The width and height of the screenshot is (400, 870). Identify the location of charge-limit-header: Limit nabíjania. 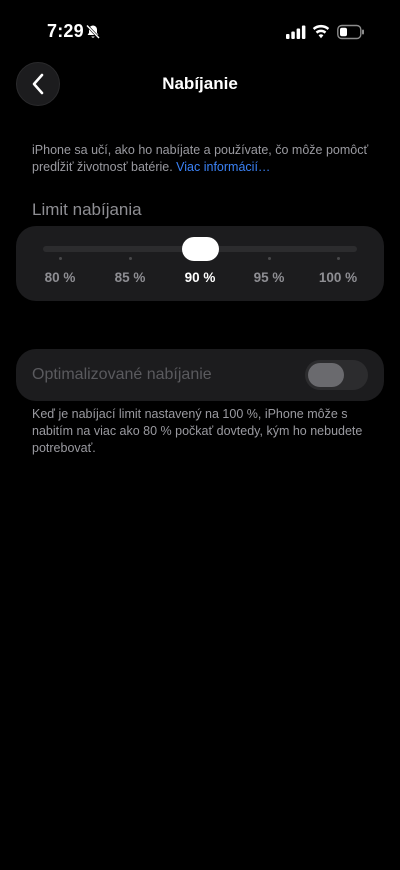
(87, 209).